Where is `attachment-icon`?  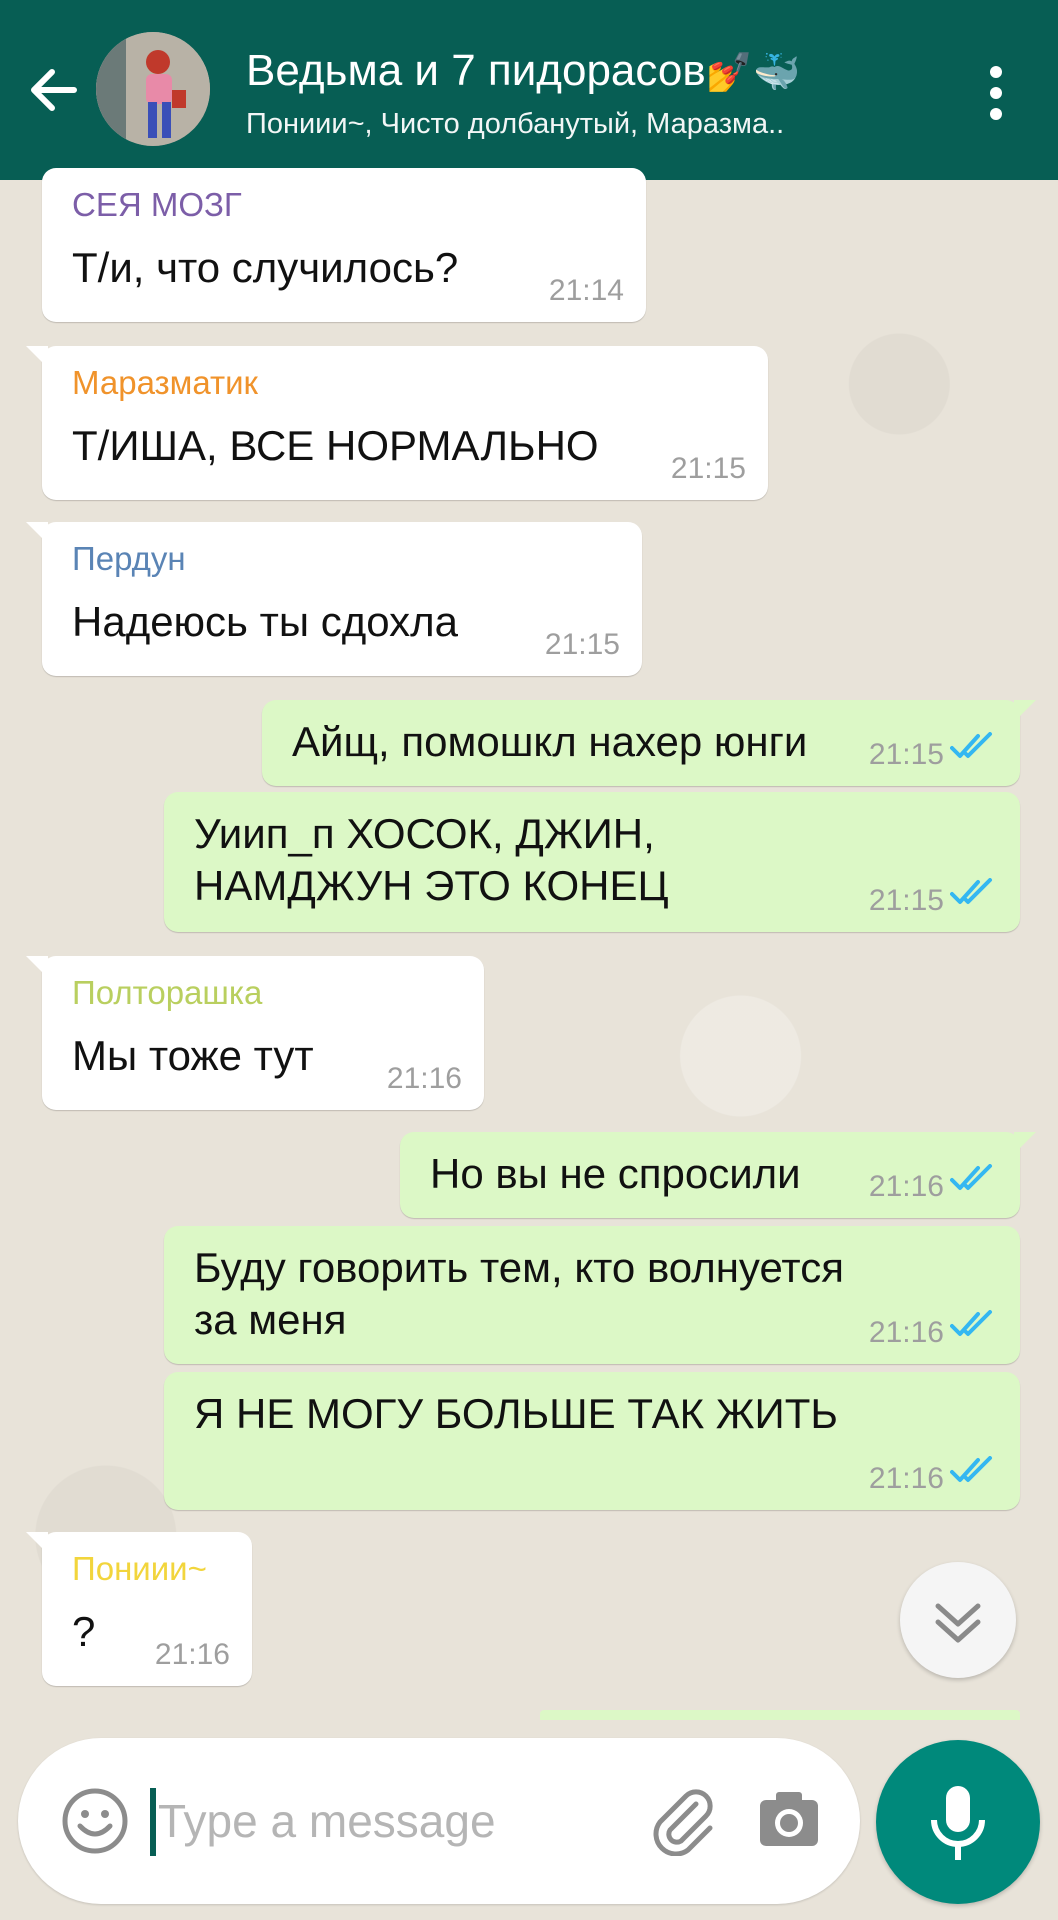 attachment-icon is located at coordinates (681, 1819).